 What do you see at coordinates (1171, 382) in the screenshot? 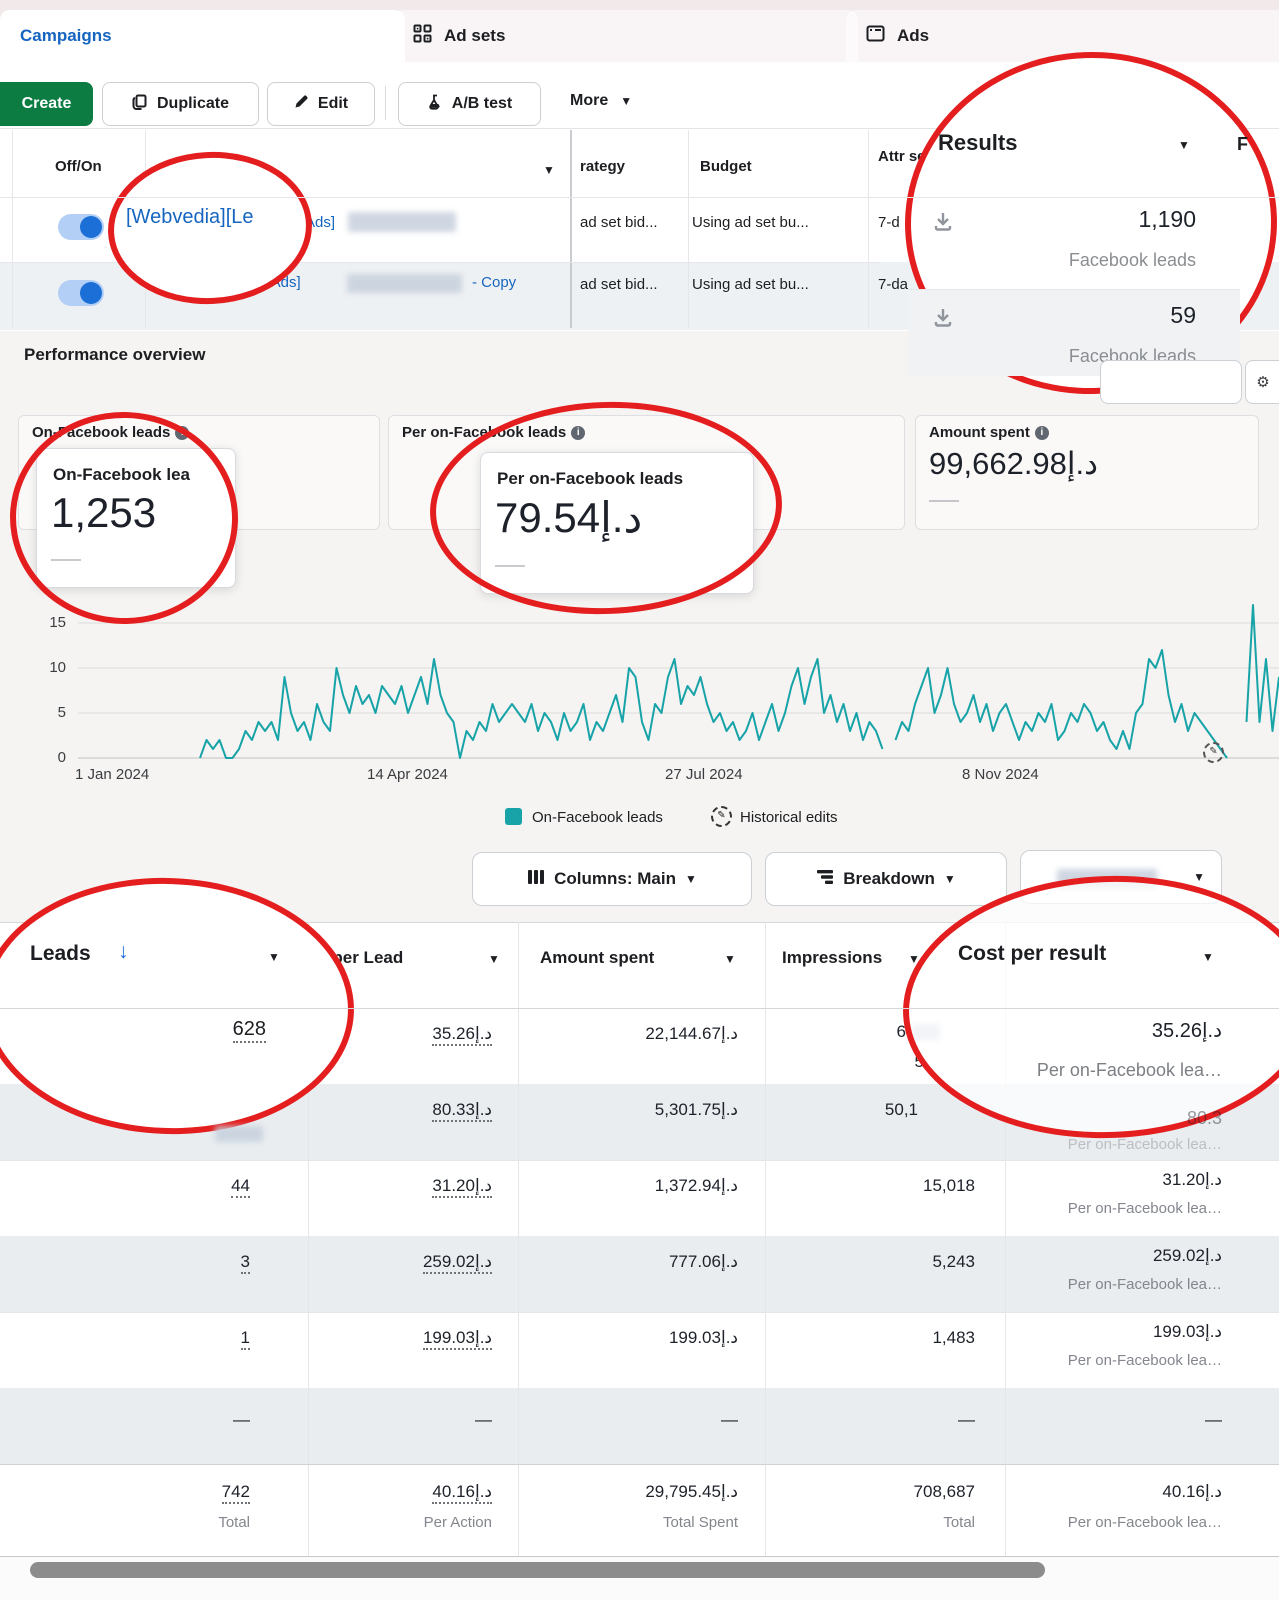
I see `chart-panel-button` at bounding box center [1171, 382].